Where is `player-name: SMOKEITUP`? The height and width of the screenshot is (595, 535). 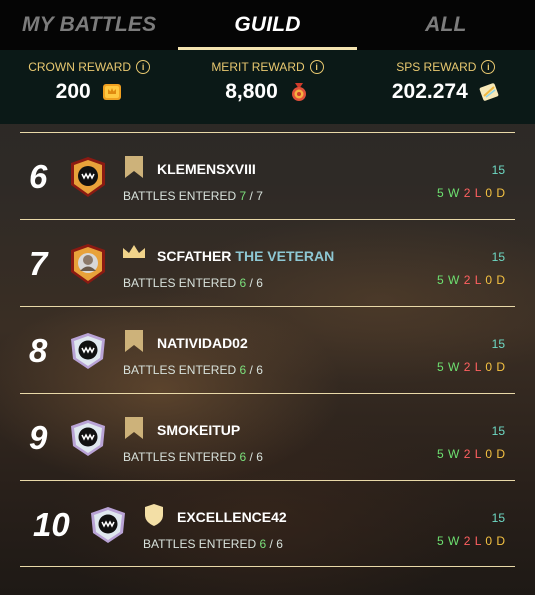 player-name: SMOKEITUP is located at coordinates (198, 430).